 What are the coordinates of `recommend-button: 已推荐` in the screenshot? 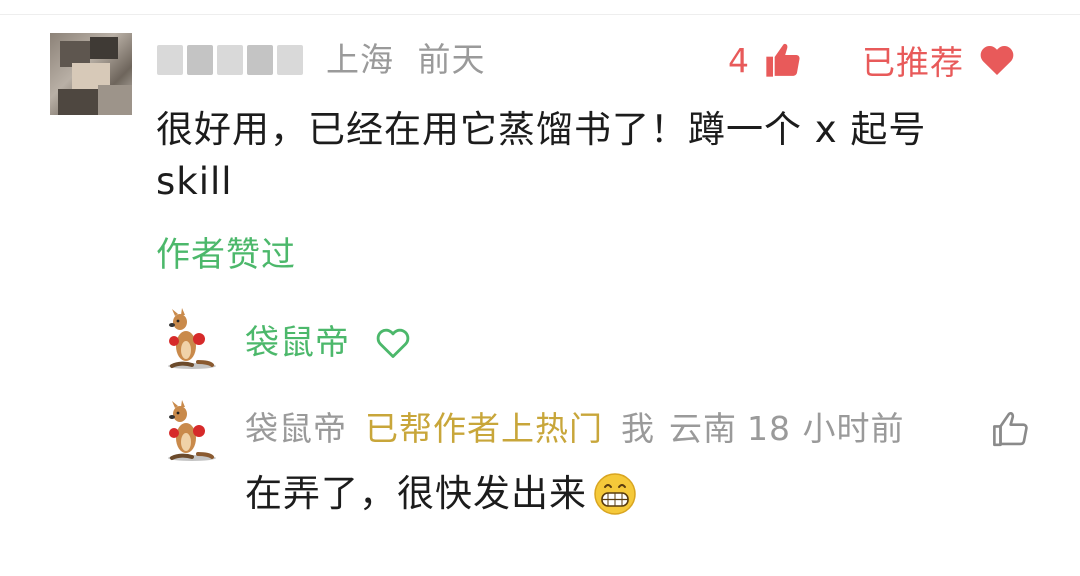 It's located at (939, 60).